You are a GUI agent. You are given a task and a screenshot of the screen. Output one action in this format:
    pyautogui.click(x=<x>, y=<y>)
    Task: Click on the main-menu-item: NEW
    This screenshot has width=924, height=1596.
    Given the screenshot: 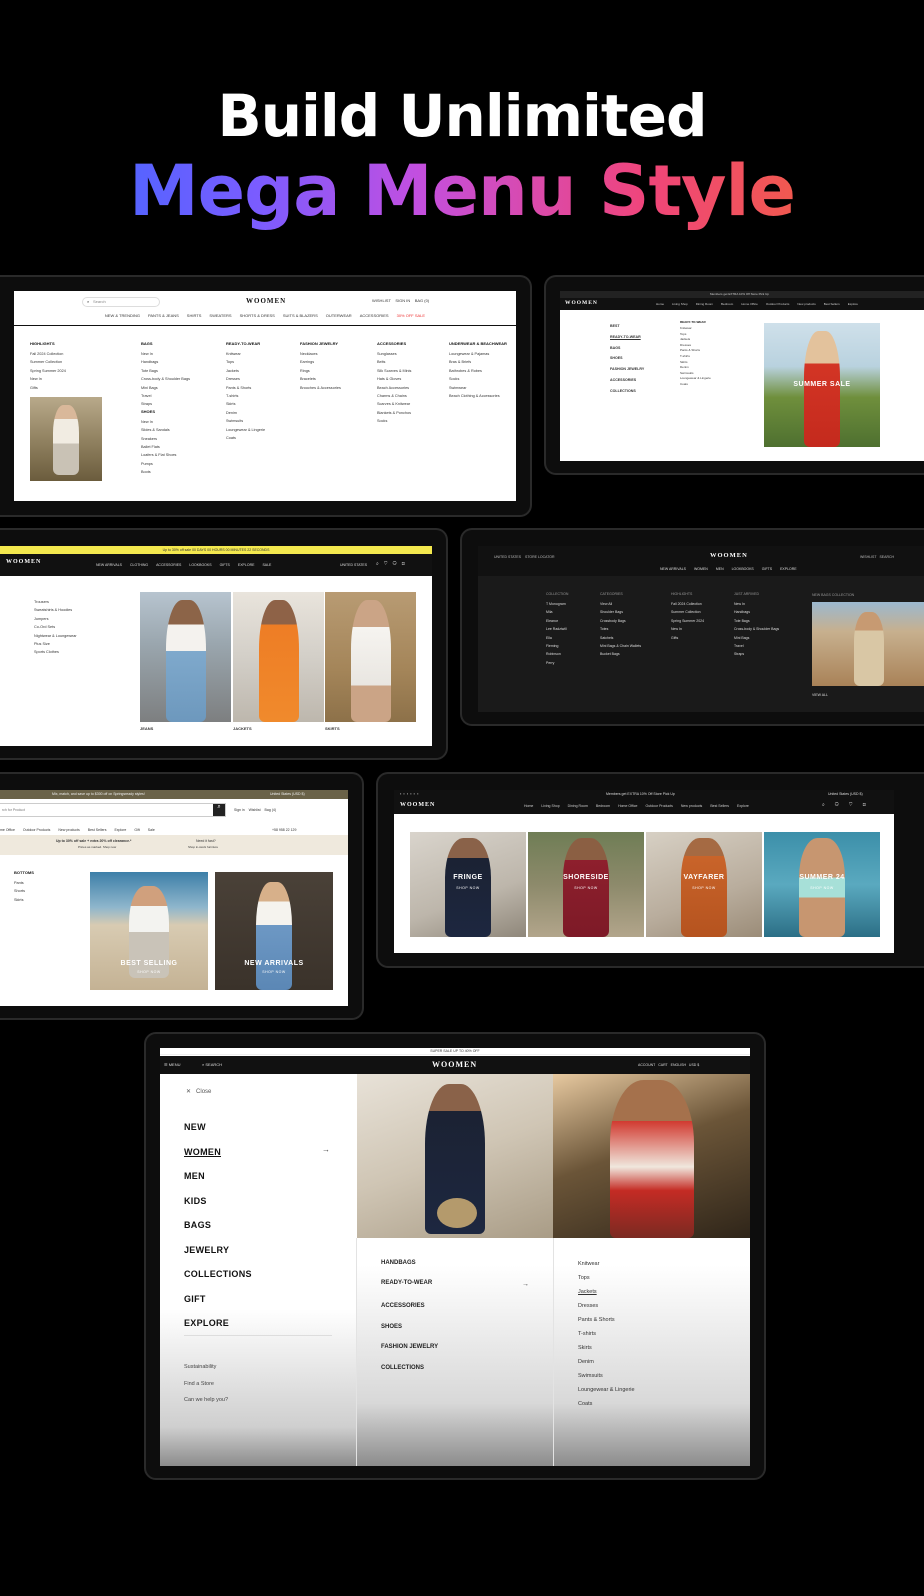 What is the action you would take?
    pyautogui.click(x=218, y=1127)
    